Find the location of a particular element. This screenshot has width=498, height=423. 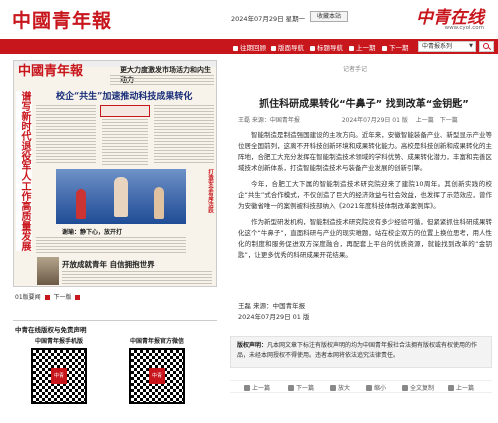

zoom-out-icon is located at coordinates (369, 388).